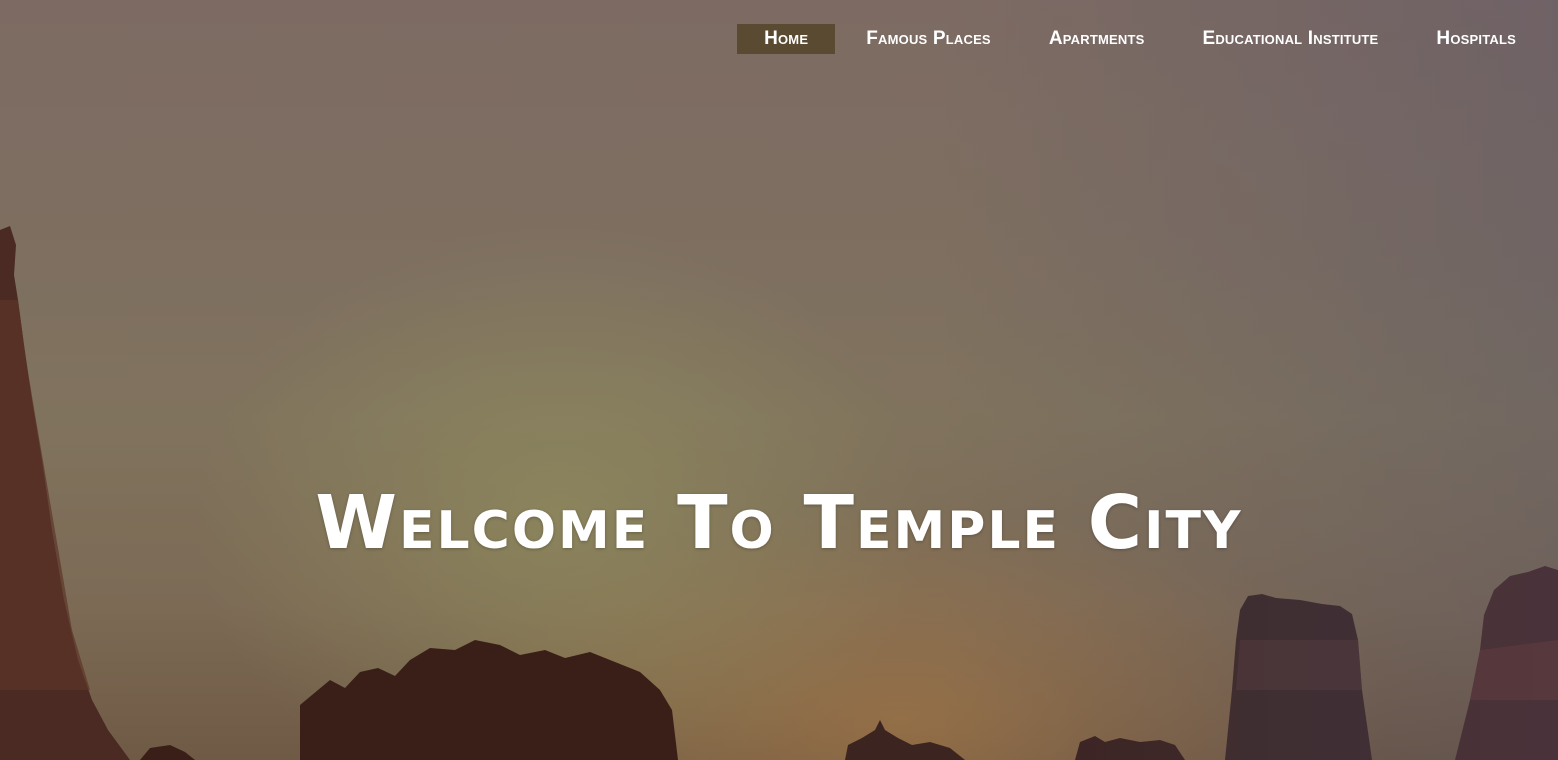 The height and width of the screenshot is (760, 1558). Describe the element at coordinates (1290, 39) in the screenshot. I see `nav-item-educational-institute: Educational Institute` at that location.